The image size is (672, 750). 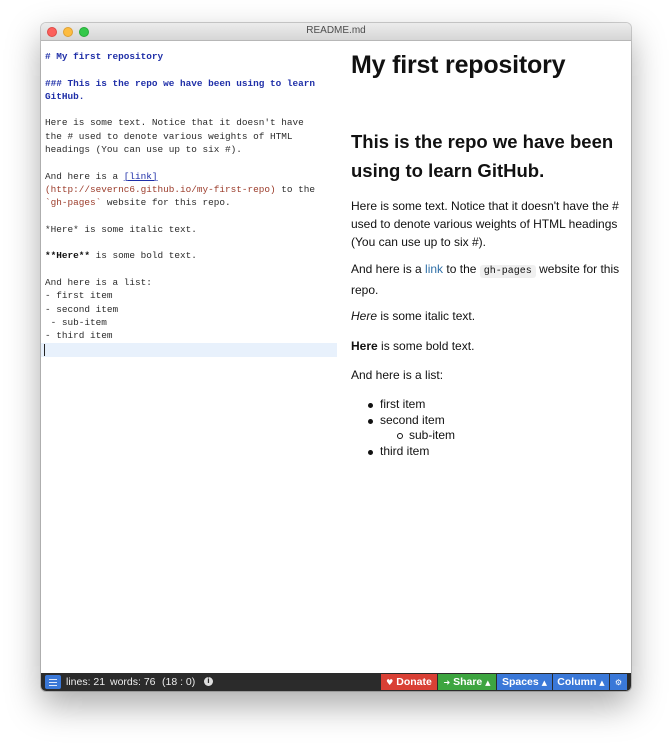 What do you see at coordinates (68, 256) in the screenshot?
I see `editor-bold-marker: **Here**` at bounding box center [68, 256].